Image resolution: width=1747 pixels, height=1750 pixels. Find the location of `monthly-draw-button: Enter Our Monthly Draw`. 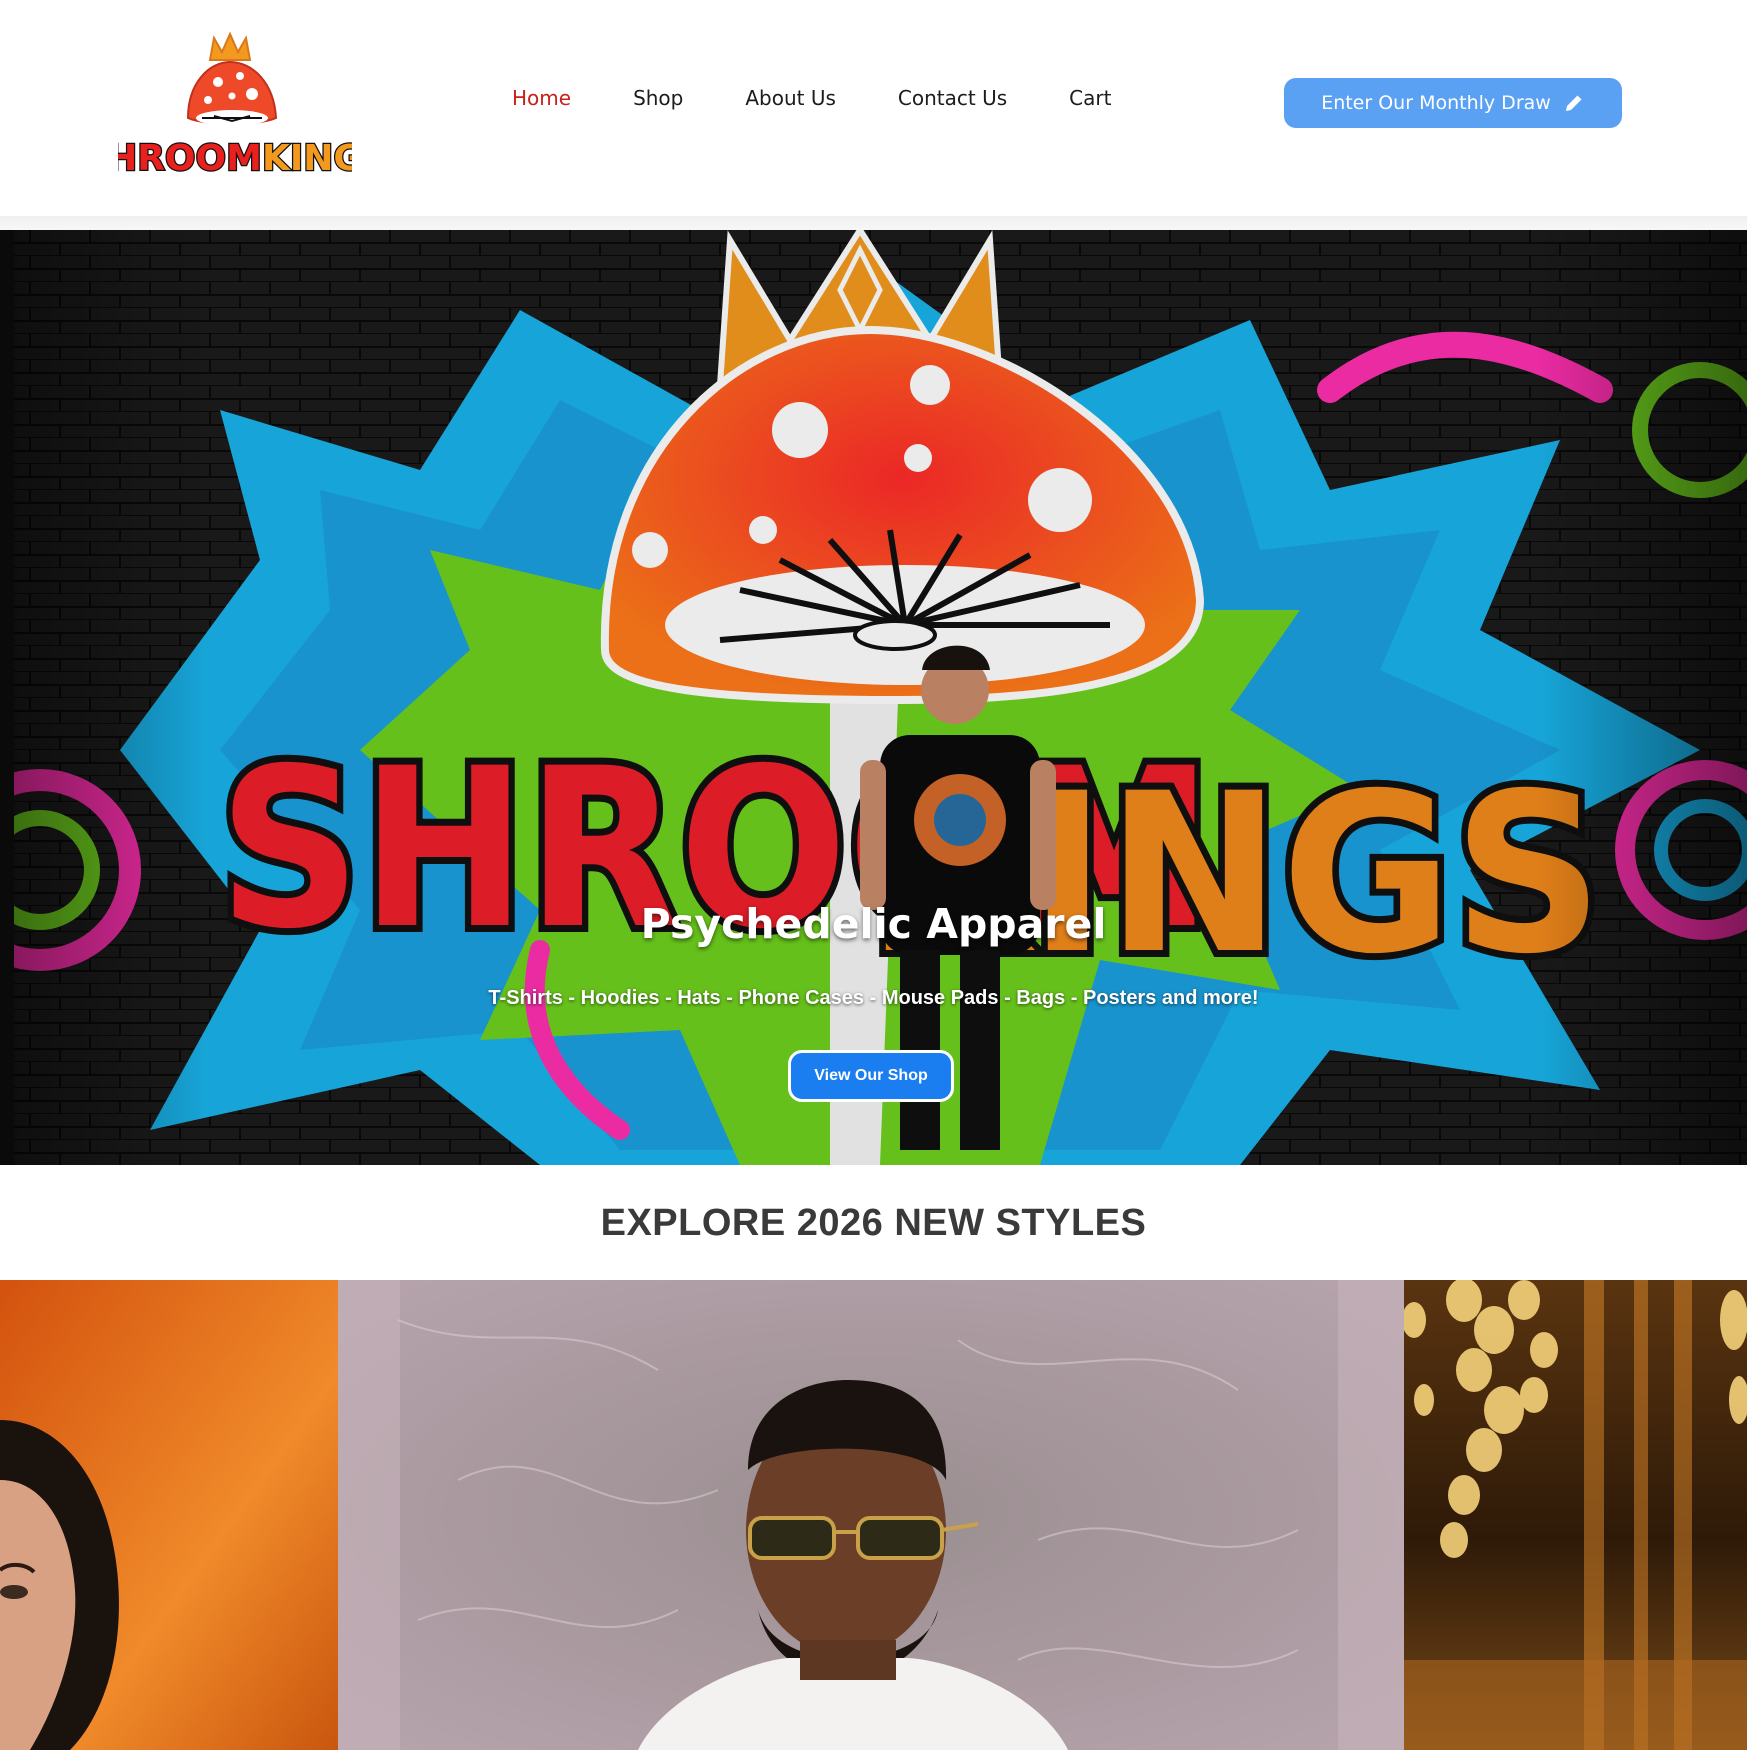

monthly-draw-button: Enter Our Monthly Draw is located at coordinates (1453, 103).